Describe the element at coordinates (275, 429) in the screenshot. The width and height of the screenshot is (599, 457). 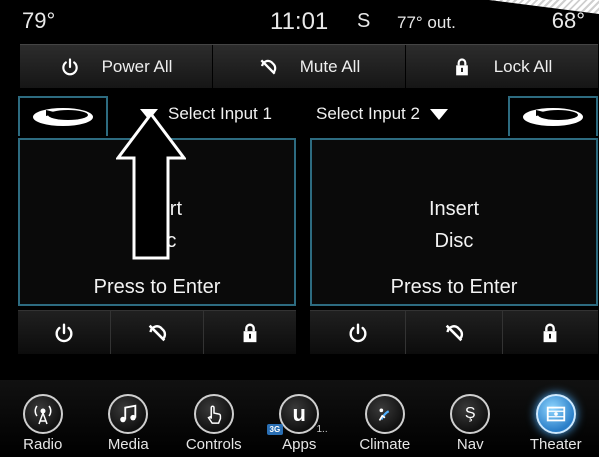
I see `3g-badge: 3G` at that location.